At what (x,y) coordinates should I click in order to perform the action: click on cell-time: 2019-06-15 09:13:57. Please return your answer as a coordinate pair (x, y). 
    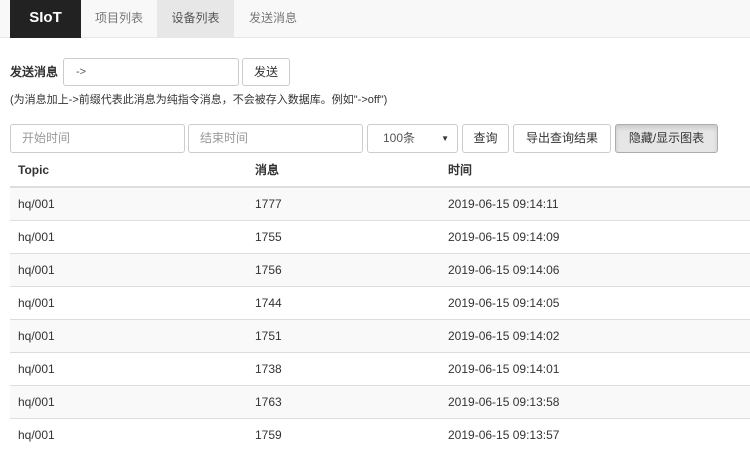
    Looking at the image, I should click on (595, 434).